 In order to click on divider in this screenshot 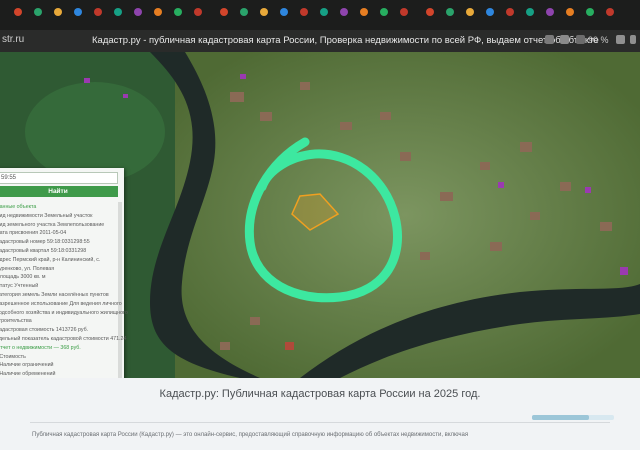, I will do `click(320, 422)`.